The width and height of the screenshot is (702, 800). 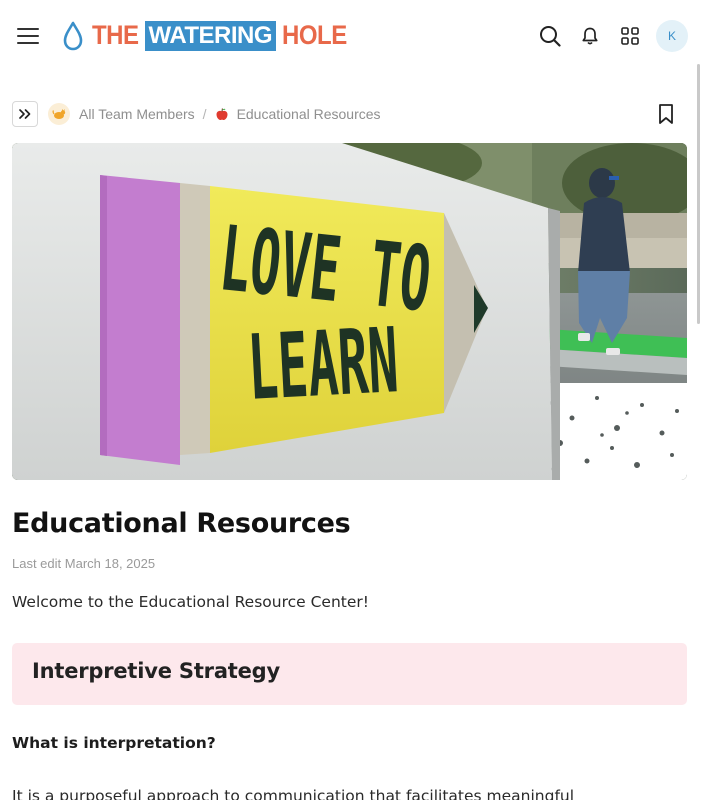 What do you see at coordinates (137, 114) in the screenshot?
I see `breadcrumb-all-team-members: All Team Members` at bounding box center [137, 114].